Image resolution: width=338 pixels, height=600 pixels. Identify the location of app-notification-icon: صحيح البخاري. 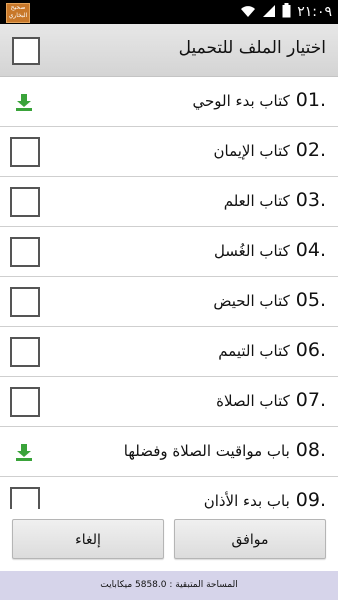
(18, 13).